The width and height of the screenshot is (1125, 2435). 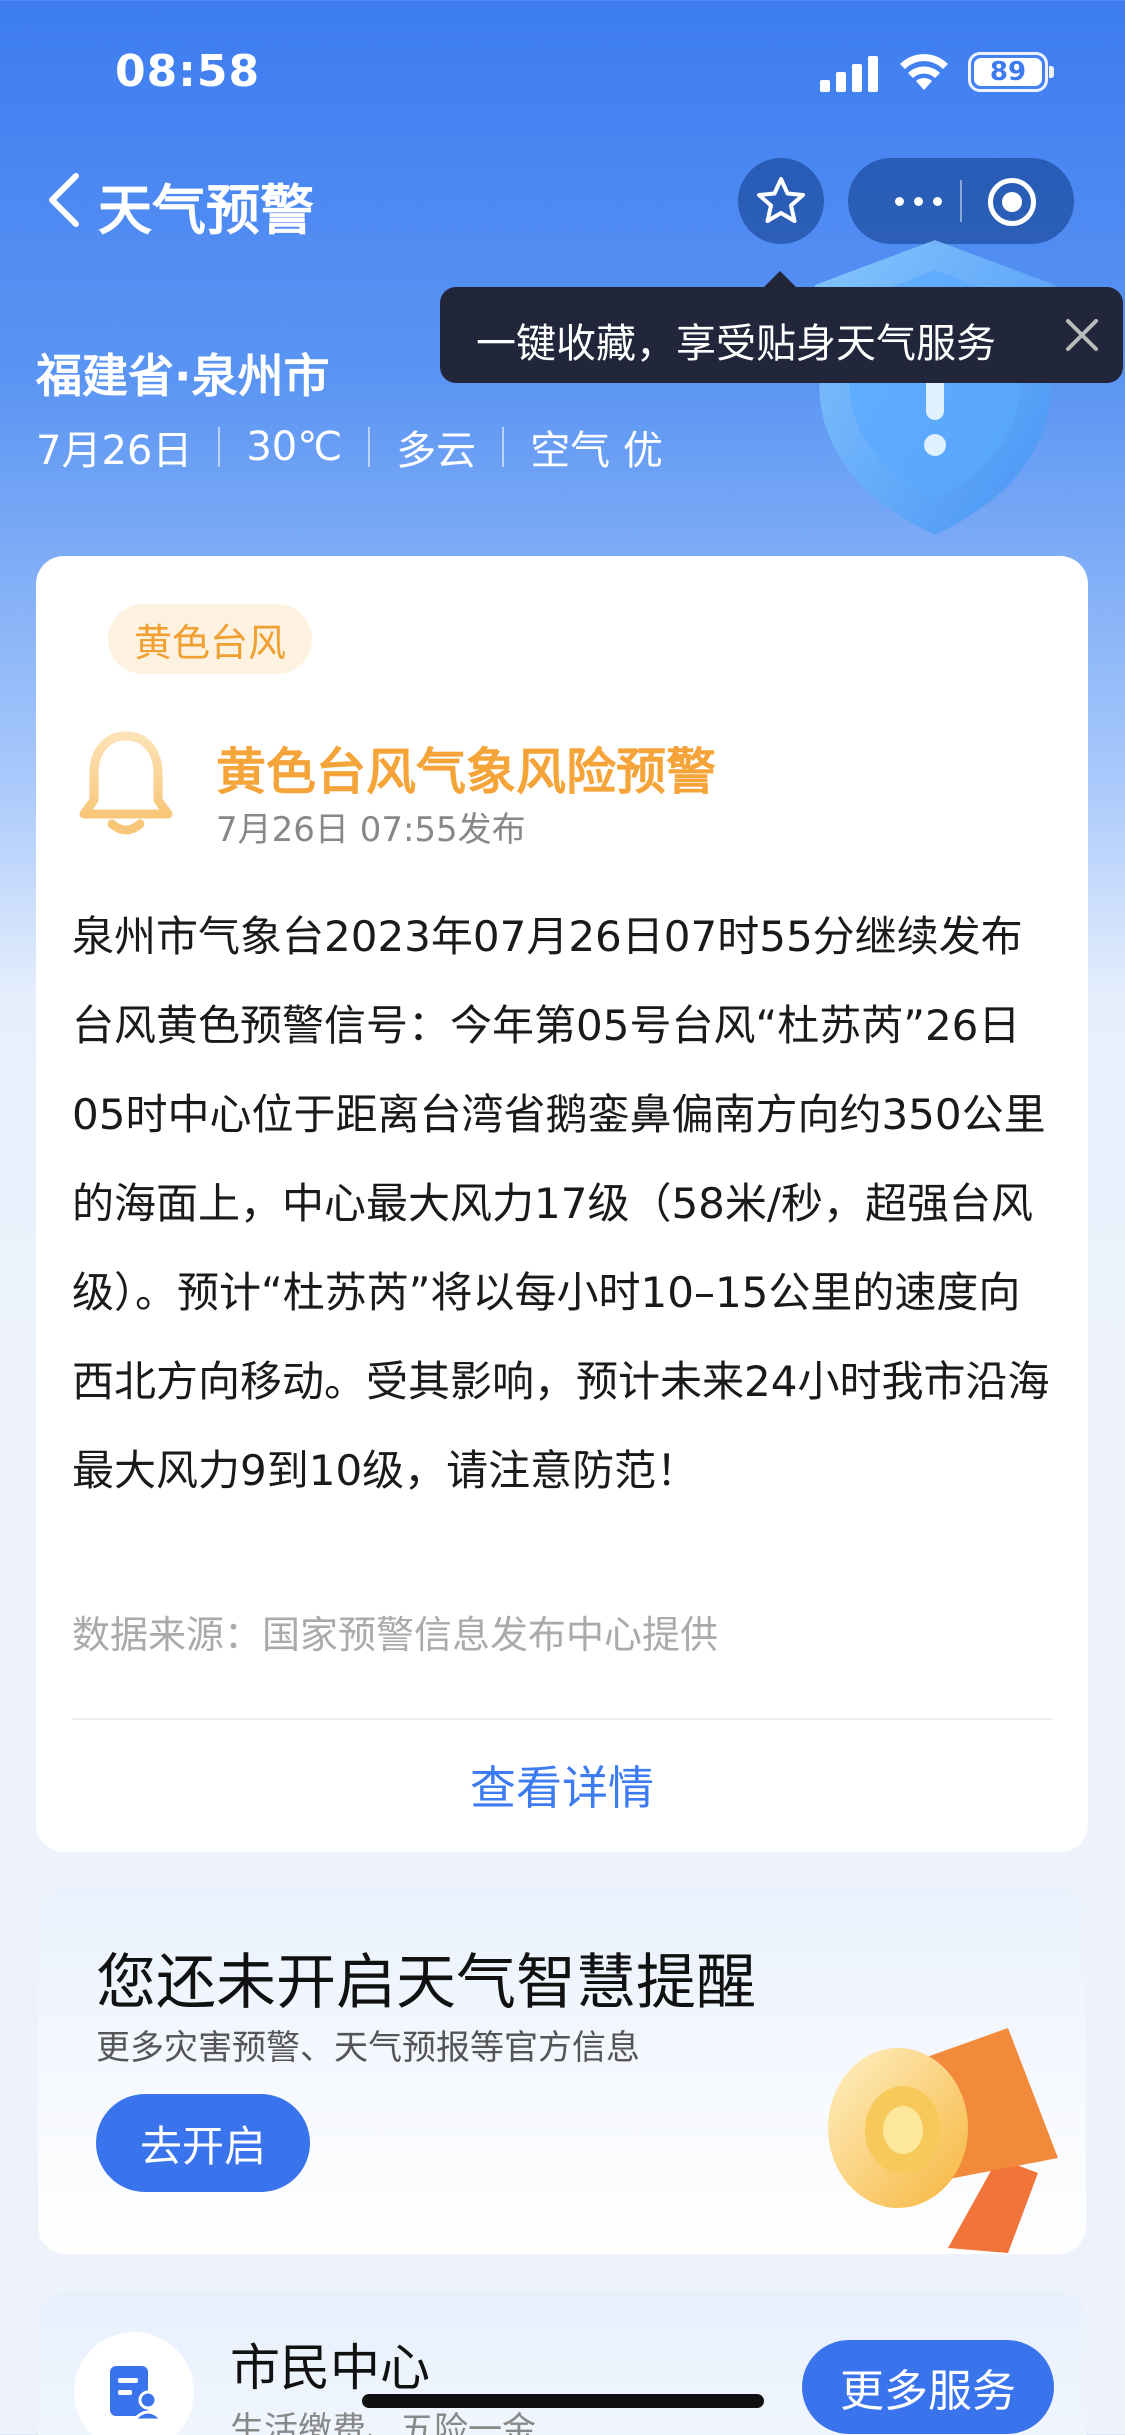 What do you see at coordinates (368, 2048) in the screenshot?
I see `reminder-subtitle: 更多灾害预警、天气预报等官方信息` at bounding box center [368, 2048].